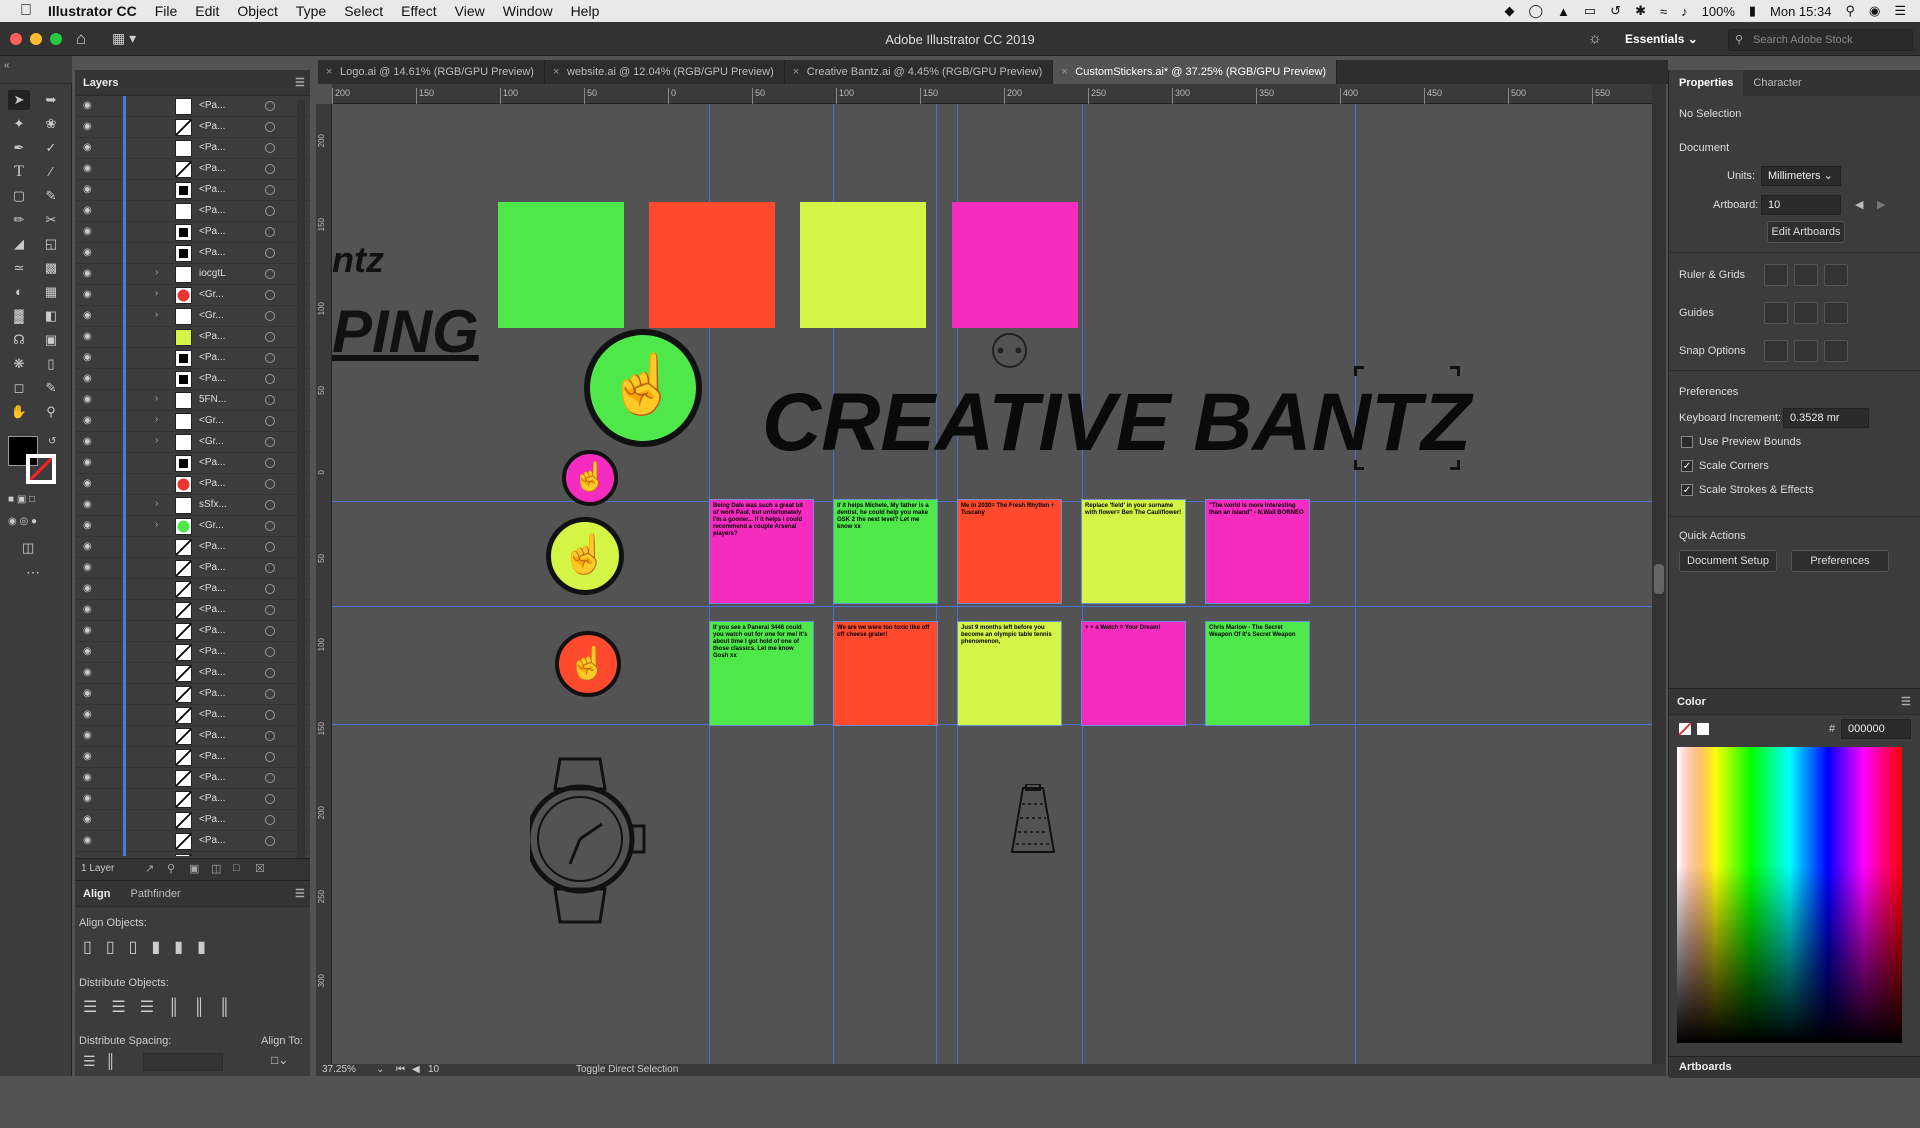  What do you see at coordinates (1876, 729) in the screenshot?
I see `hex-input: 000000` at bounding box center [1876, 729].